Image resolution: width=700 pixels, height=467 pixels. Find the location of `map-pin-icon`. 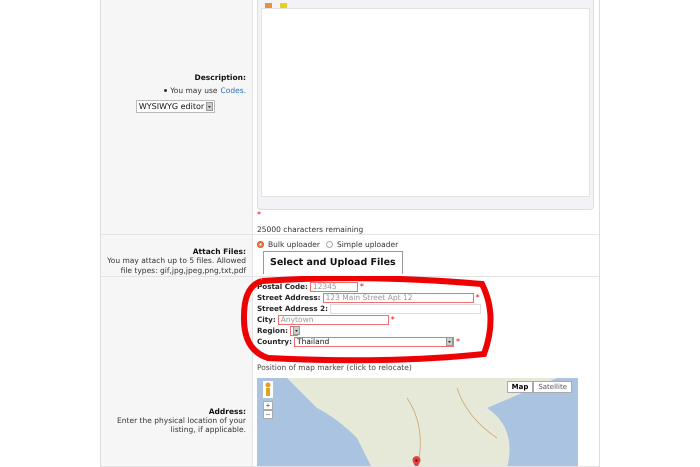

map-pin-icon is located at coordinates (416, 461).